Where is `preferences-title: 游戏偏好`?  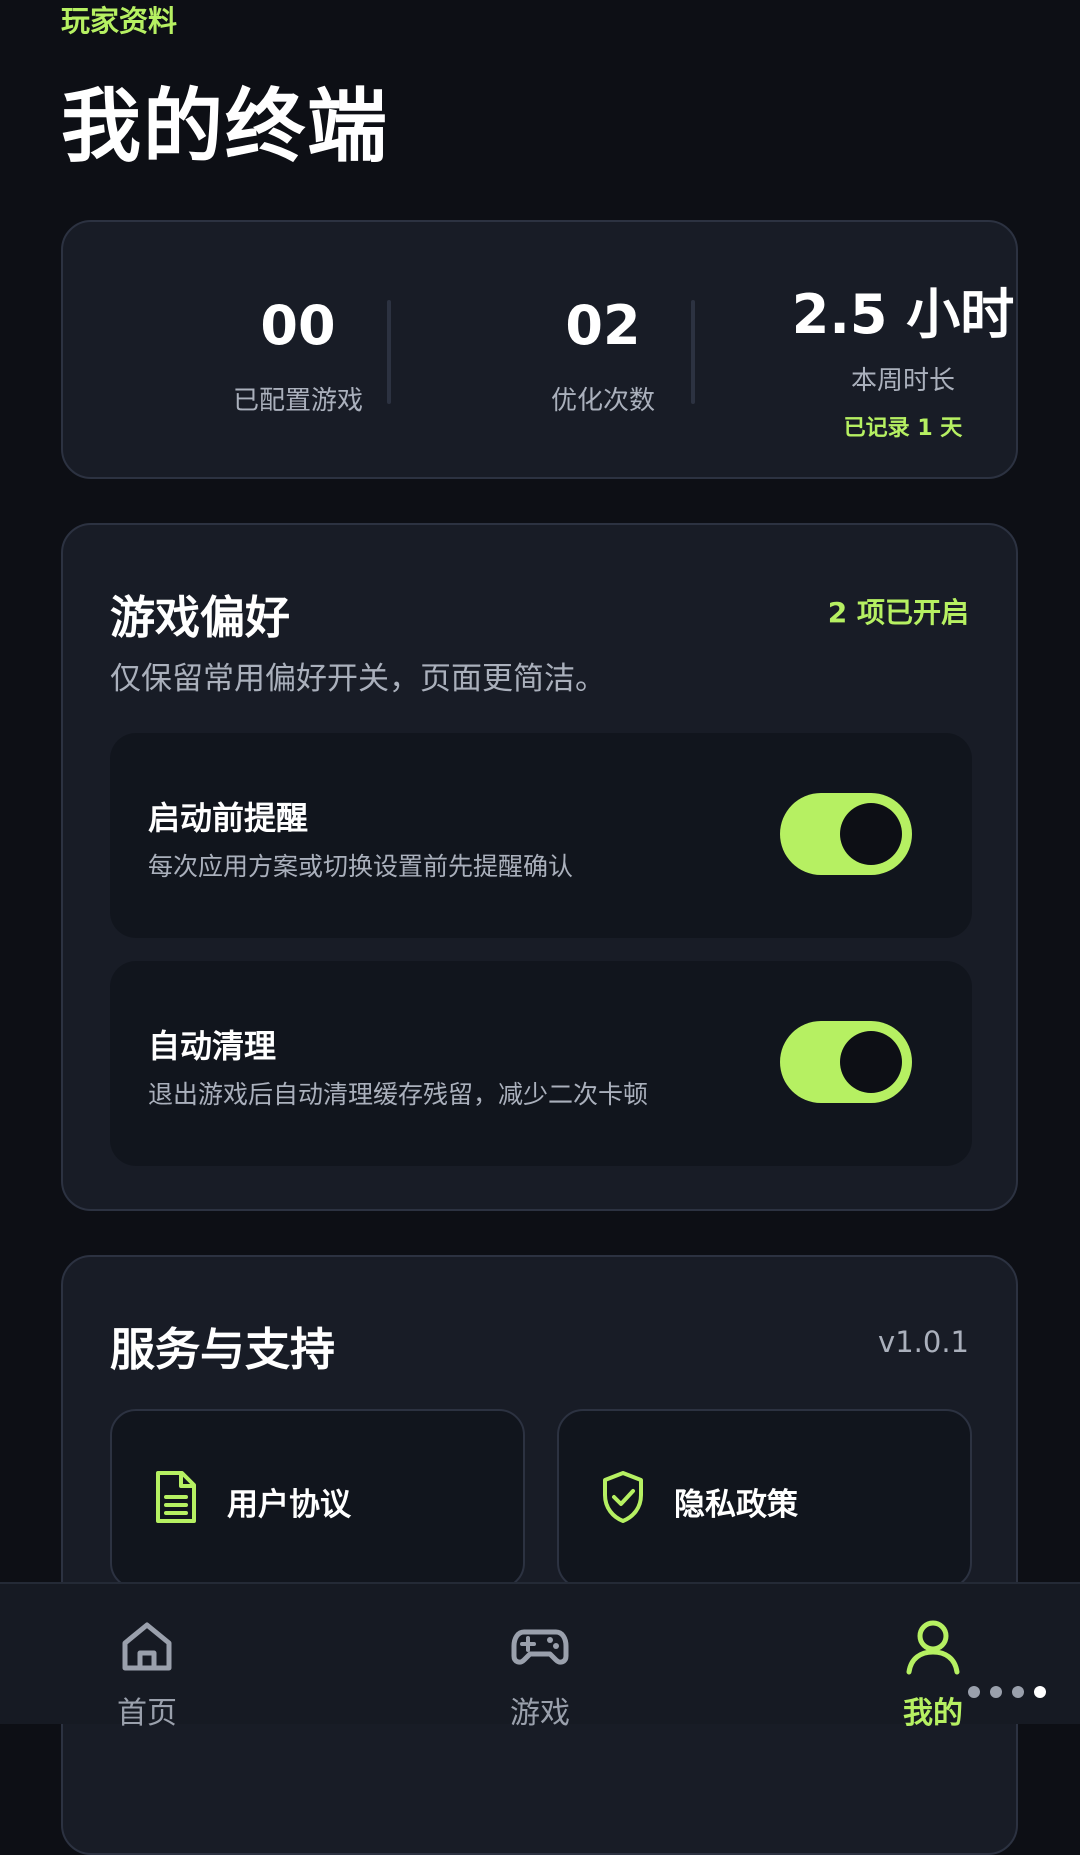 preferences-title: 游戏偏好 is located at coordinates (200, 617).